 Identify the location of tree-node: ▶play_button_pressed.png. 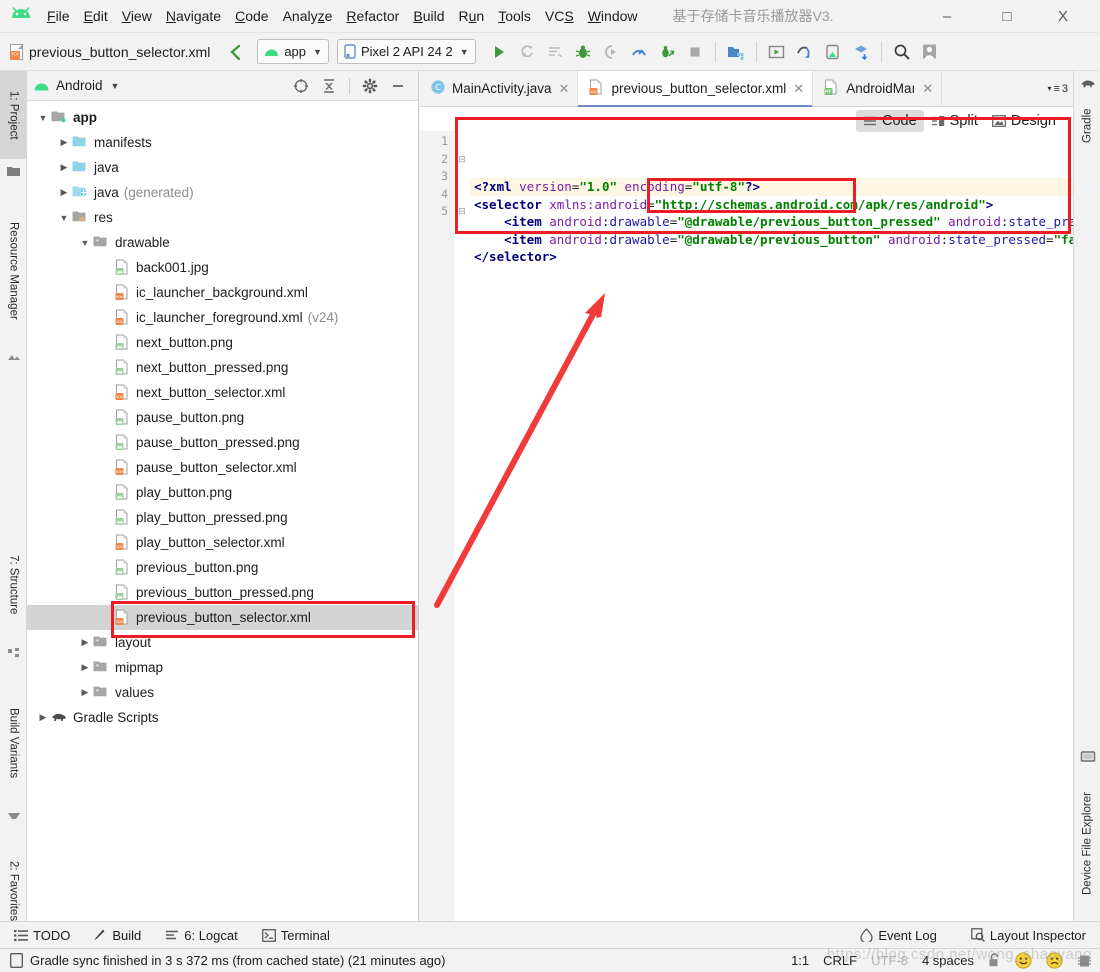
(222, 517).